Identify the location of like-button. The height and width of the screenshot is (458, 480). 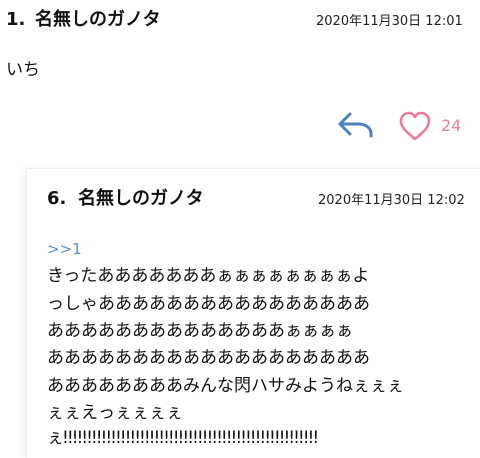
(415, 126).